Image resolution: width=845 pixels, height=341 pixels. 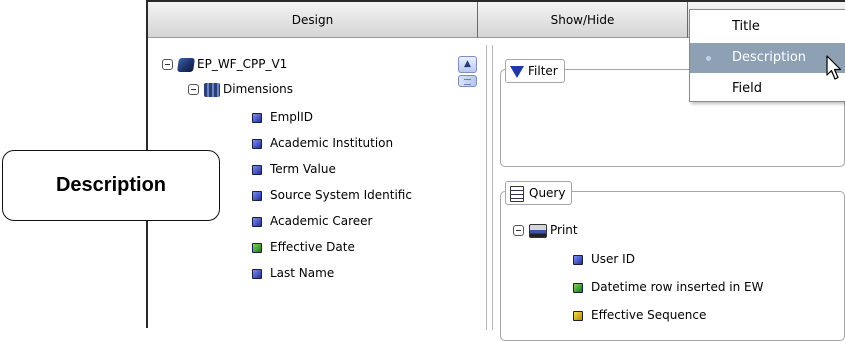 I want to click on query-field-label: User ID, so click(x=613, y=259).